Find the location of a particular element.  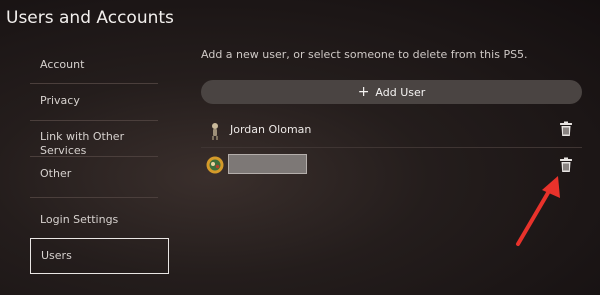

sidebar-item-account: Account is located at coordinates (99, 65).